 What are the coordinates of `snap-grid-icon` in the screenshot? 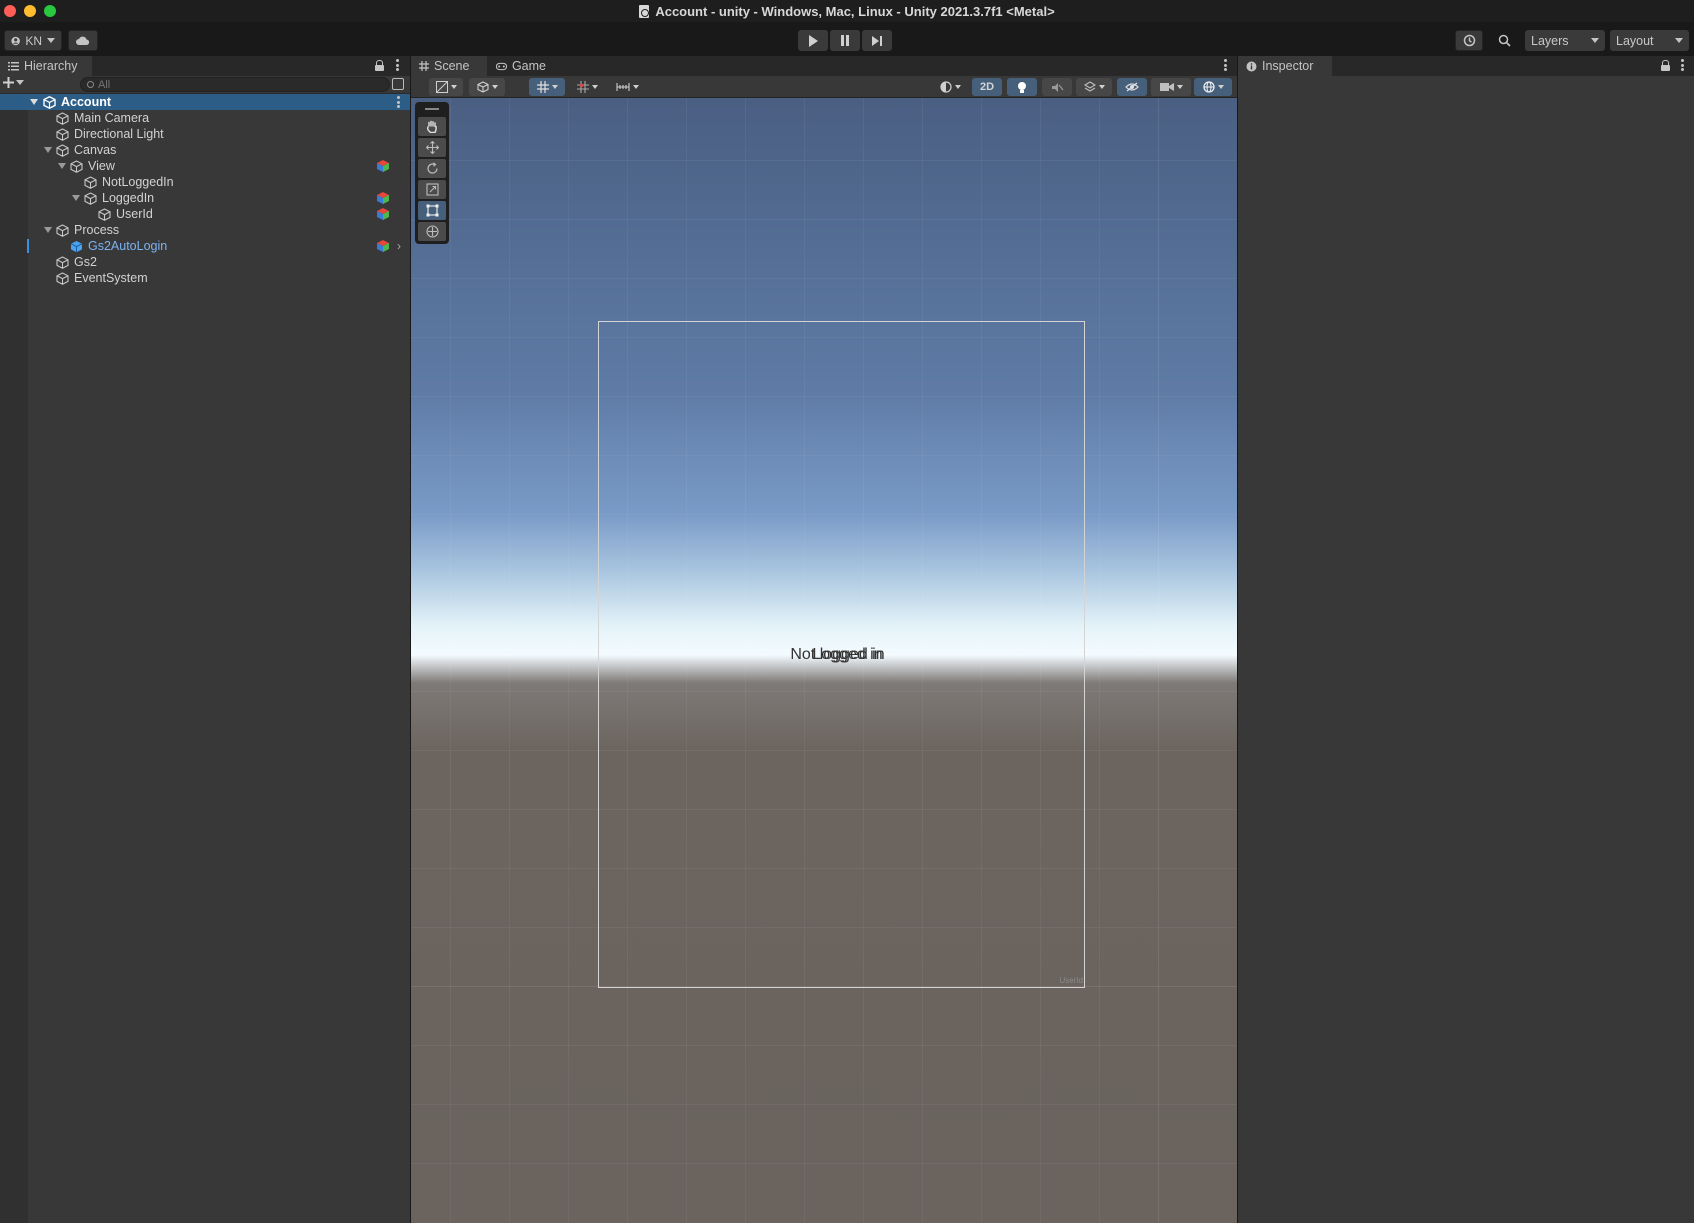 It's located at (582, 87).